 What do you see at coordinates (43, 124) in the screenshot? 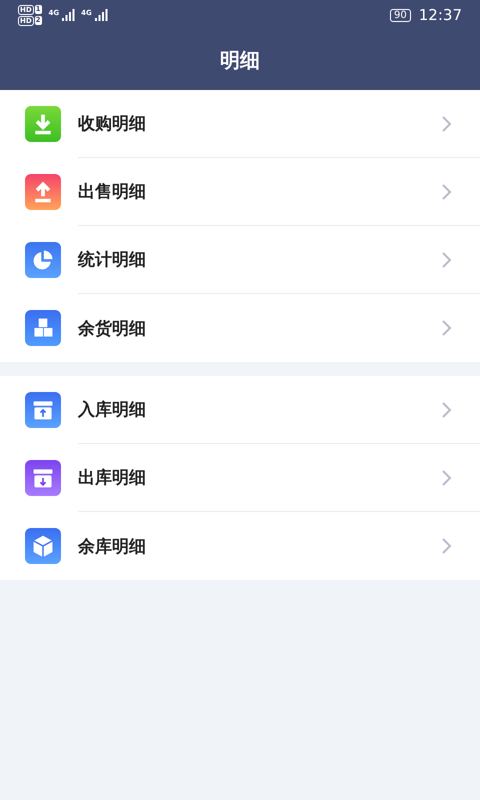
I see `download-icon` at bounding box center [43, 124].